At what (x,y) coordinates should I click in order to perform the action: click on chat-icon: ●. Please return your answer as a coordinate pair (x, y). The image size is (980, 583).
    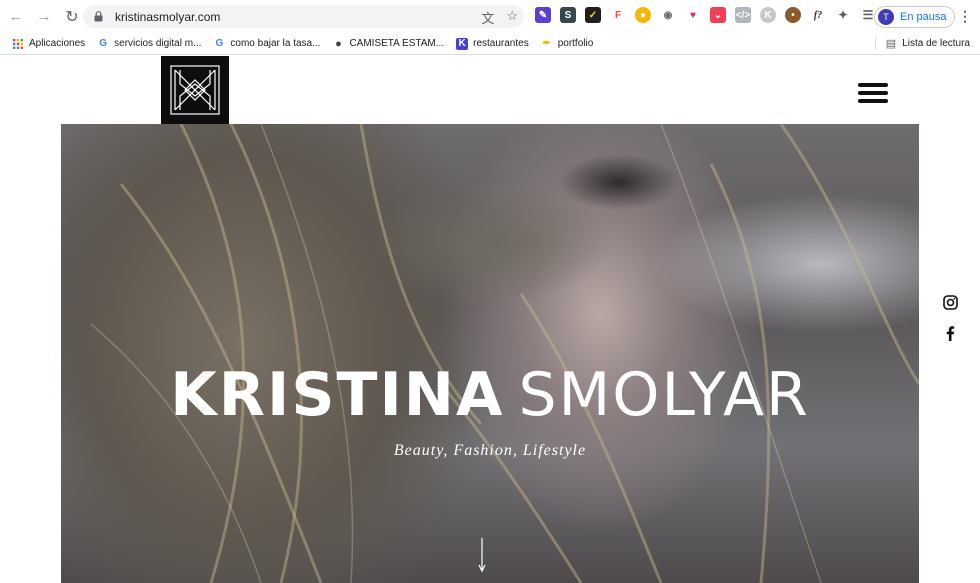
    Looking at the image, I should click on (643, 15).